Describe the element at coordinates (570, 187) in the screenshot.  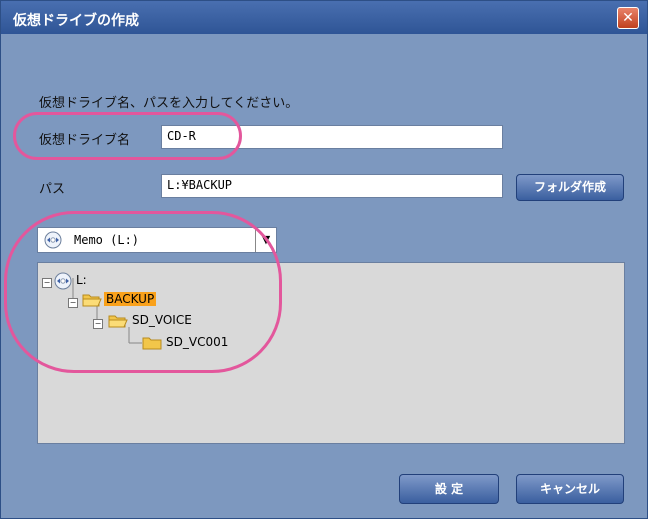
I see `create-folder-button: フォルダ作成` at that location.